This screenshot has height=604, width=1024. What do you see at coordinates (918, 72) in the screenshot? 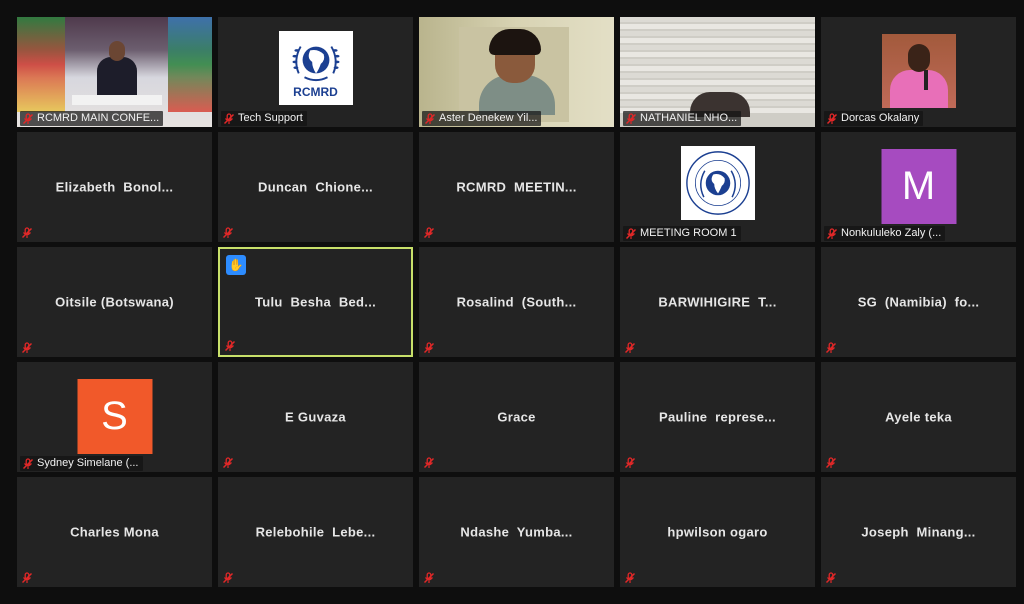
I see `participant-tile: Dorcas Okalany` at bounding box center [918, 72].